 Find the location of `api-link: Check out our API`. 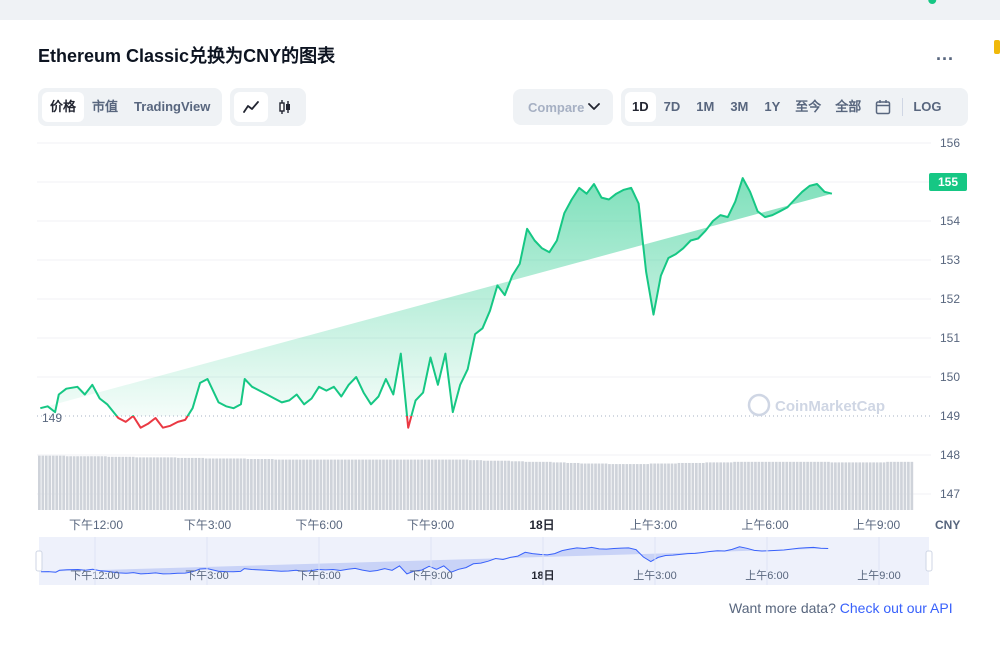

api-link: Check out our API is located at coordinates (896, 608).